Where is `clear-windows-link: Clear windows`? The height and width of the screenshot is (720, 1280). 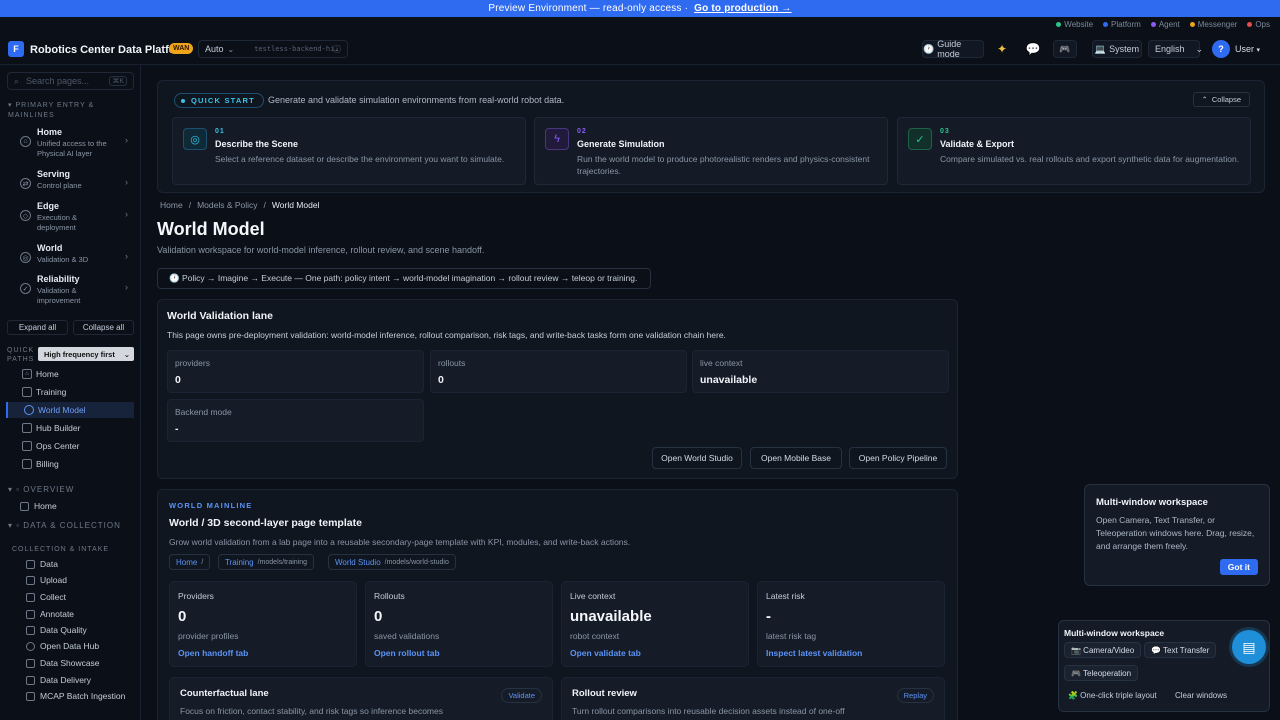 clear-windows-link: Clear windows is located at coordinates (1201, 695).